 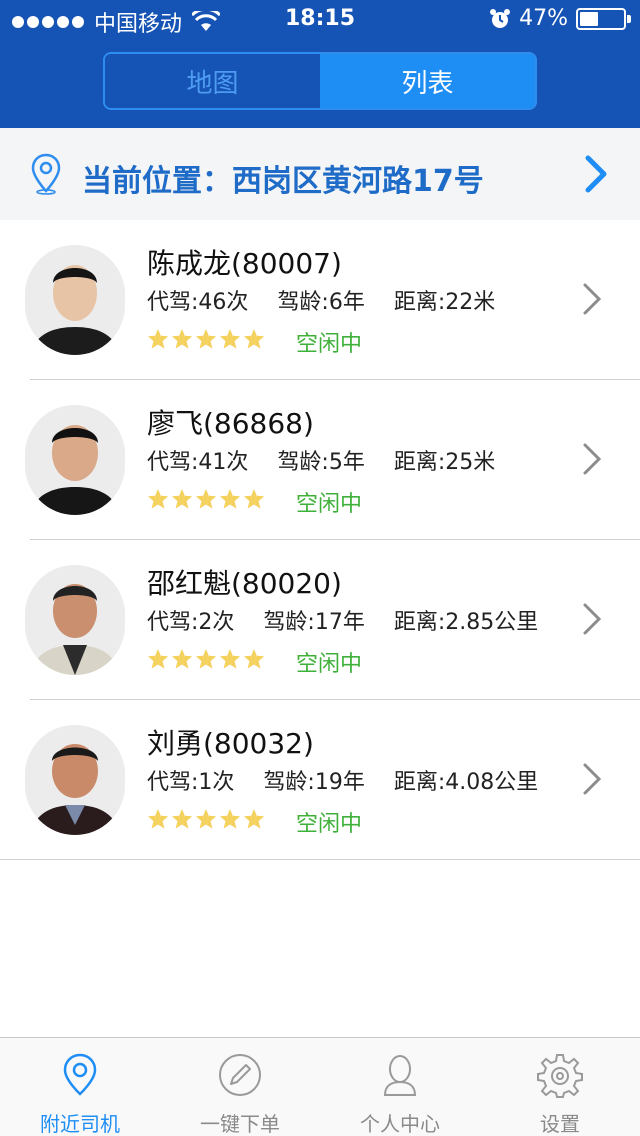 I want to click on driver-trips: 代驾:46次, so click(x=198, y=302).